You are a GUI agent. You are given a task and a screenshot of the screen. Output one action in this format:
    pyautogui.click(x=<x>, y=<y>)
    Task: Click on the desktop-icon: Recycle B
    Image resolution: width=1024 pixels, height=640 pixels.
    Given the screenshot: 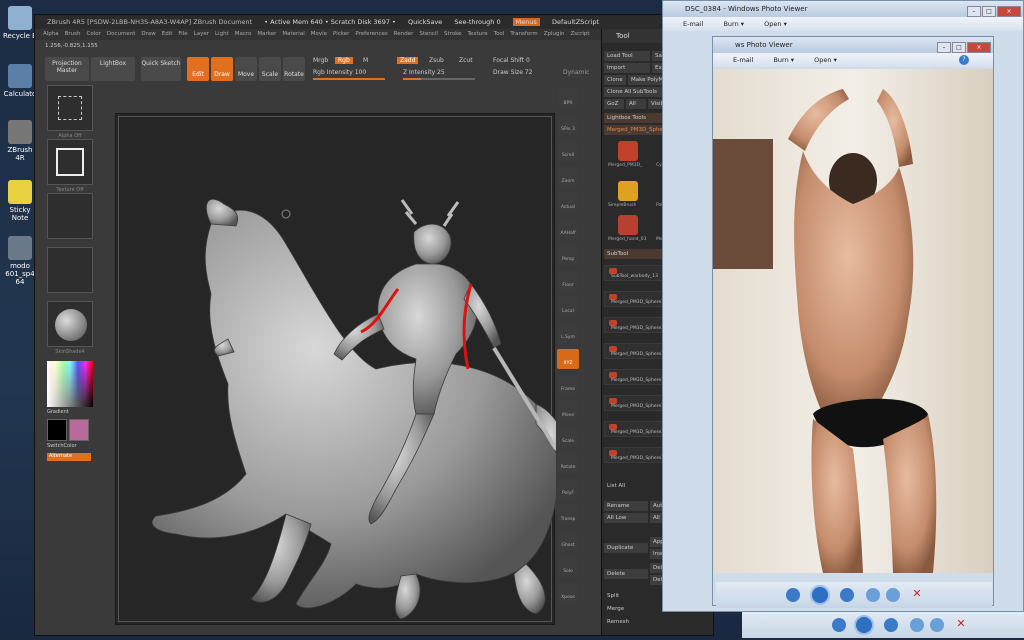 What is the action you would take?
    pyautogui.click(x=20, y=23)
    